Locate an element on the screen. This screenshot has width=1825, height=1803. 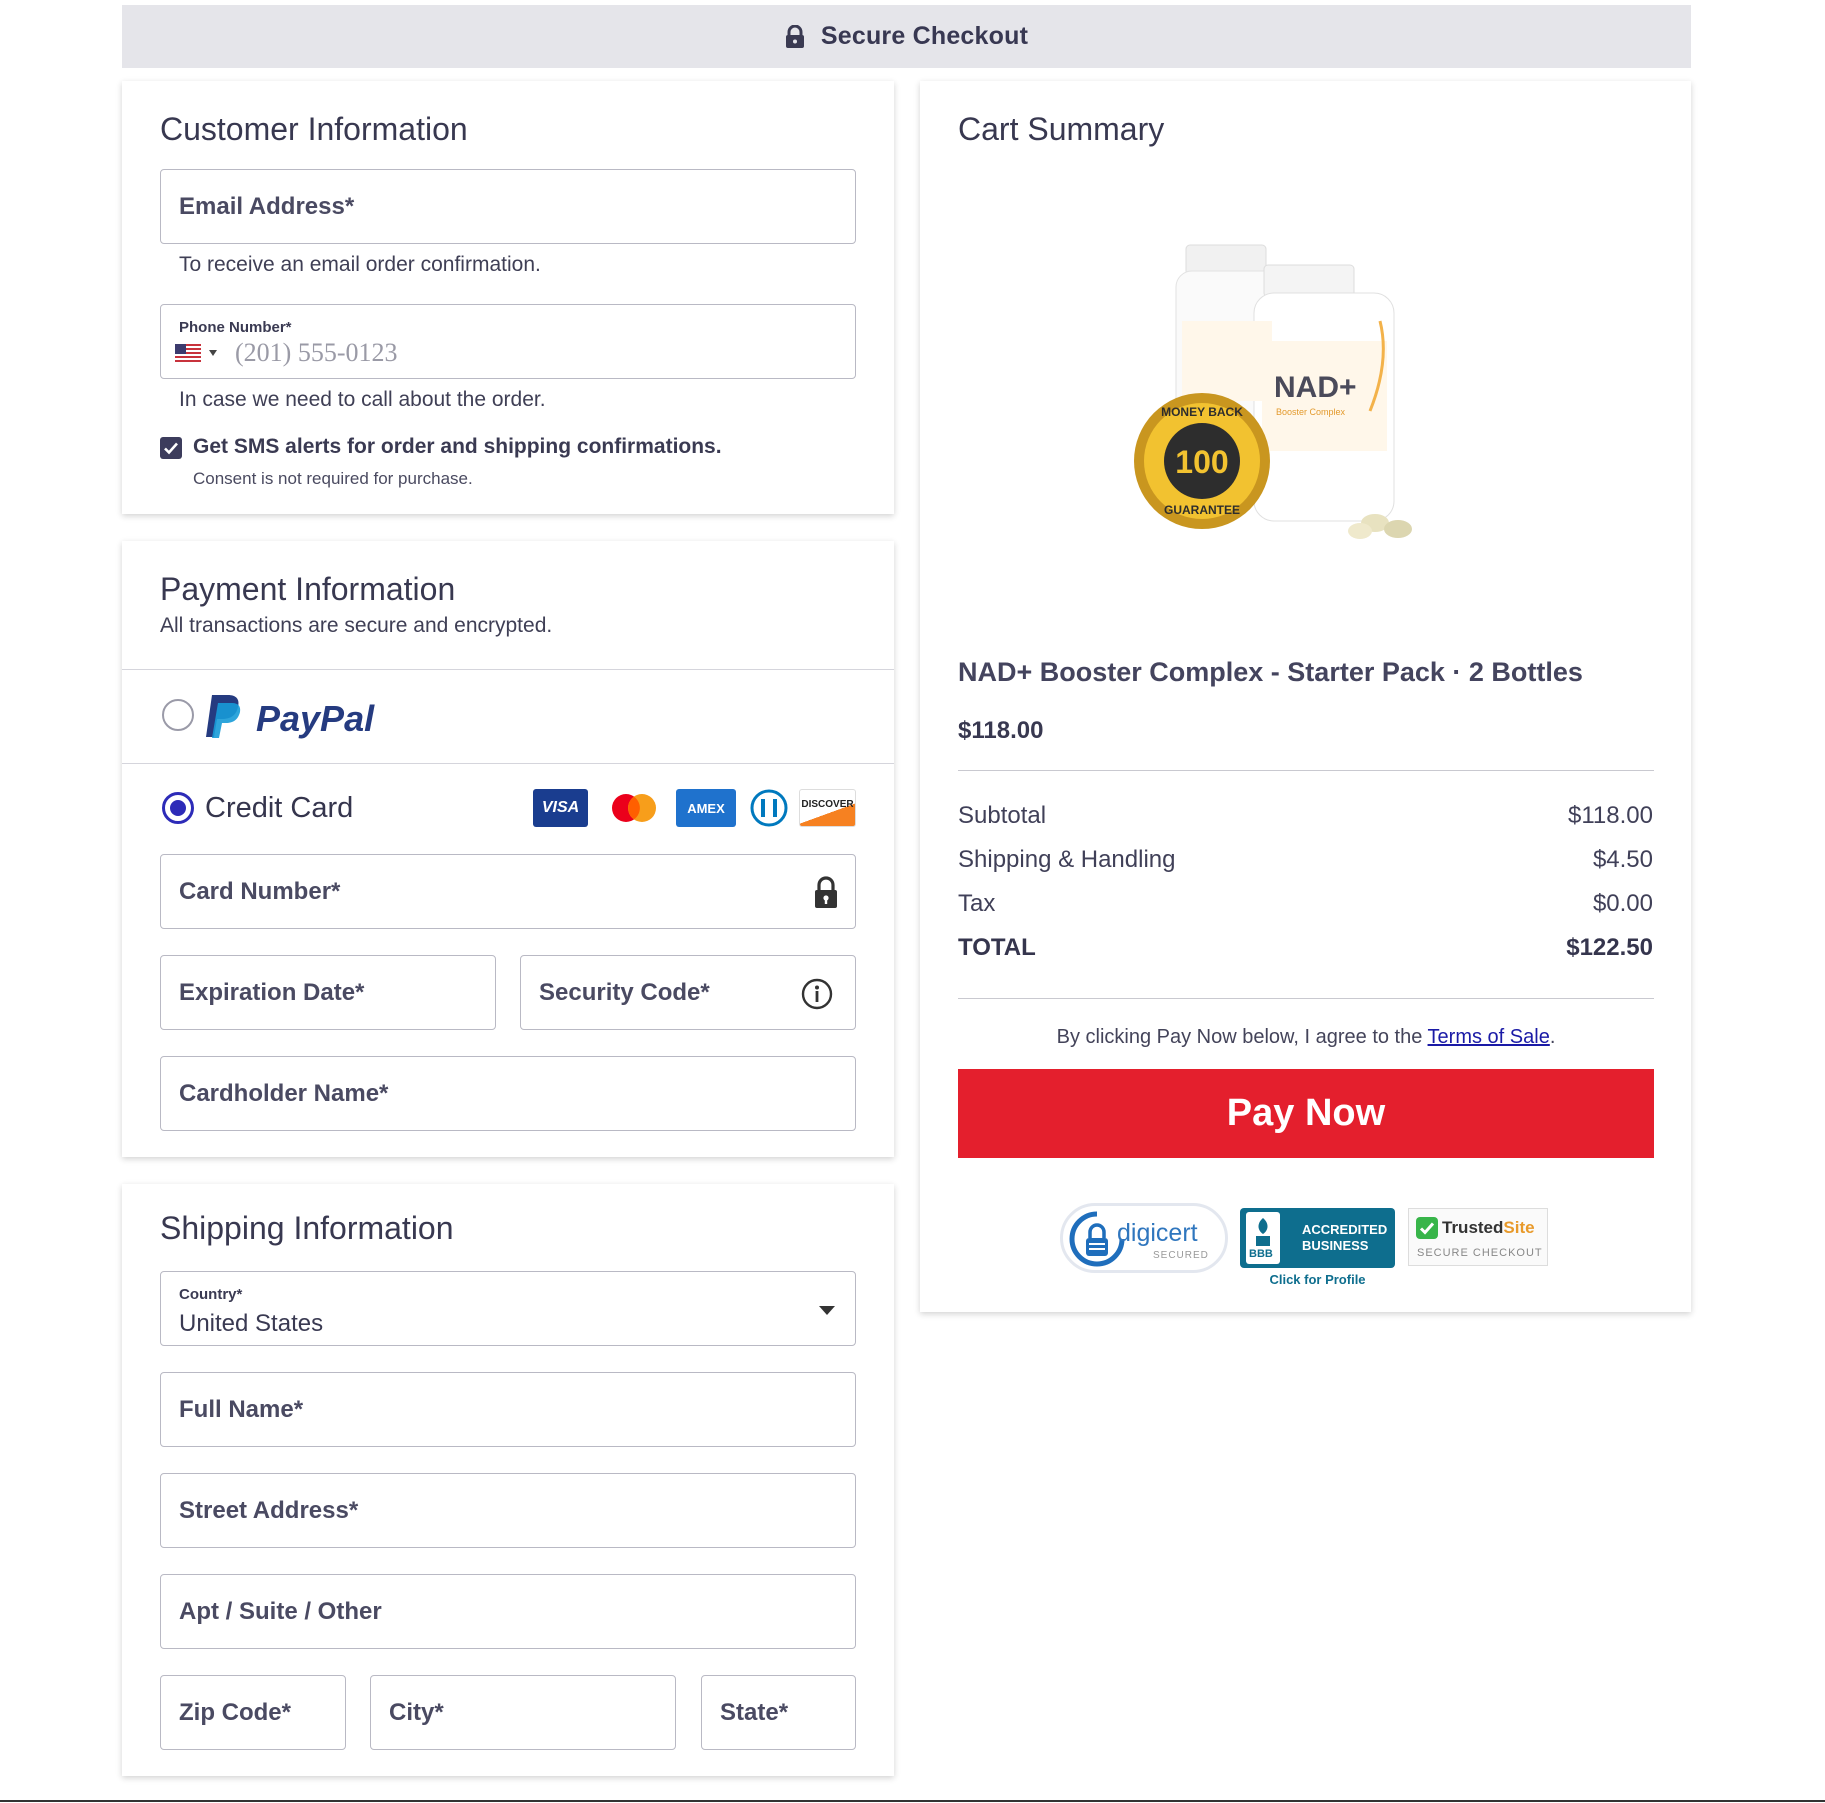
bbb-profile-link: Click for Profile is located at coordinates (1317, 1279).